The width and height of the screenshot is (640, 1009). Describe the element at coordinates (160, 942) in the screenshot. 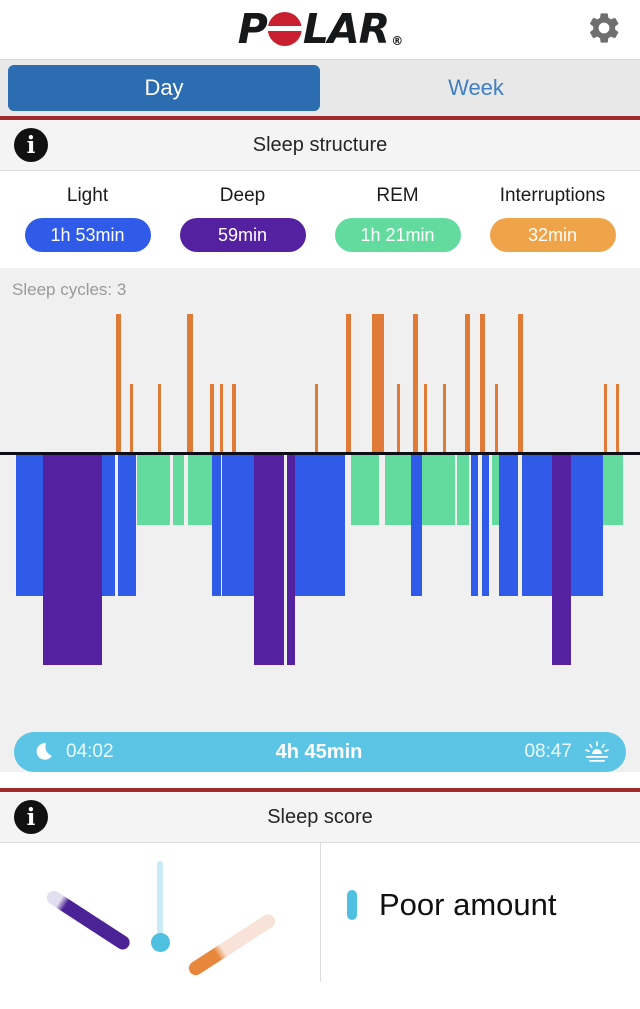

I see `light-spoke-dot` at that location.